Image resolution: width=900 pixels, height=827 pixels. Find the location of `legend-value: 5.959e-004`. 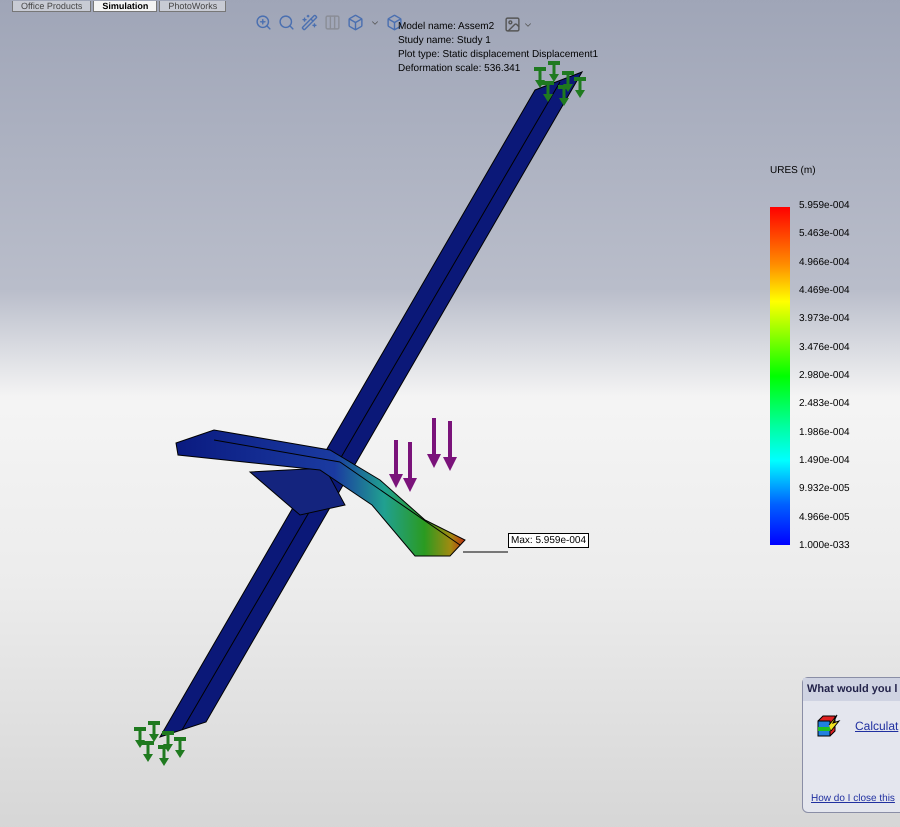

legend-value: 5.959e-004 is located at coordinates (824, 206).